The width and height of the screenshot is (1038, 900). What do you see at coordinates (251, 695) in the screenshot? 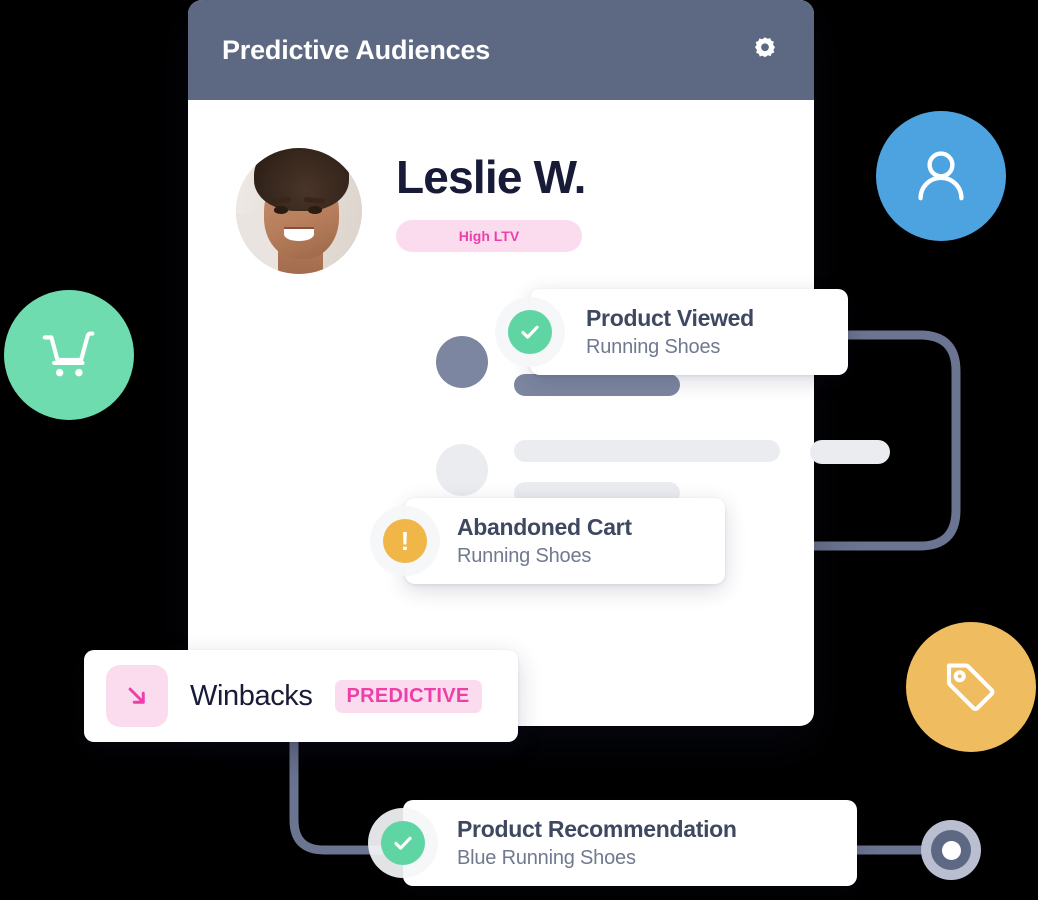
I see `audience-name: Winbacks` at bounding box center [251, 695].